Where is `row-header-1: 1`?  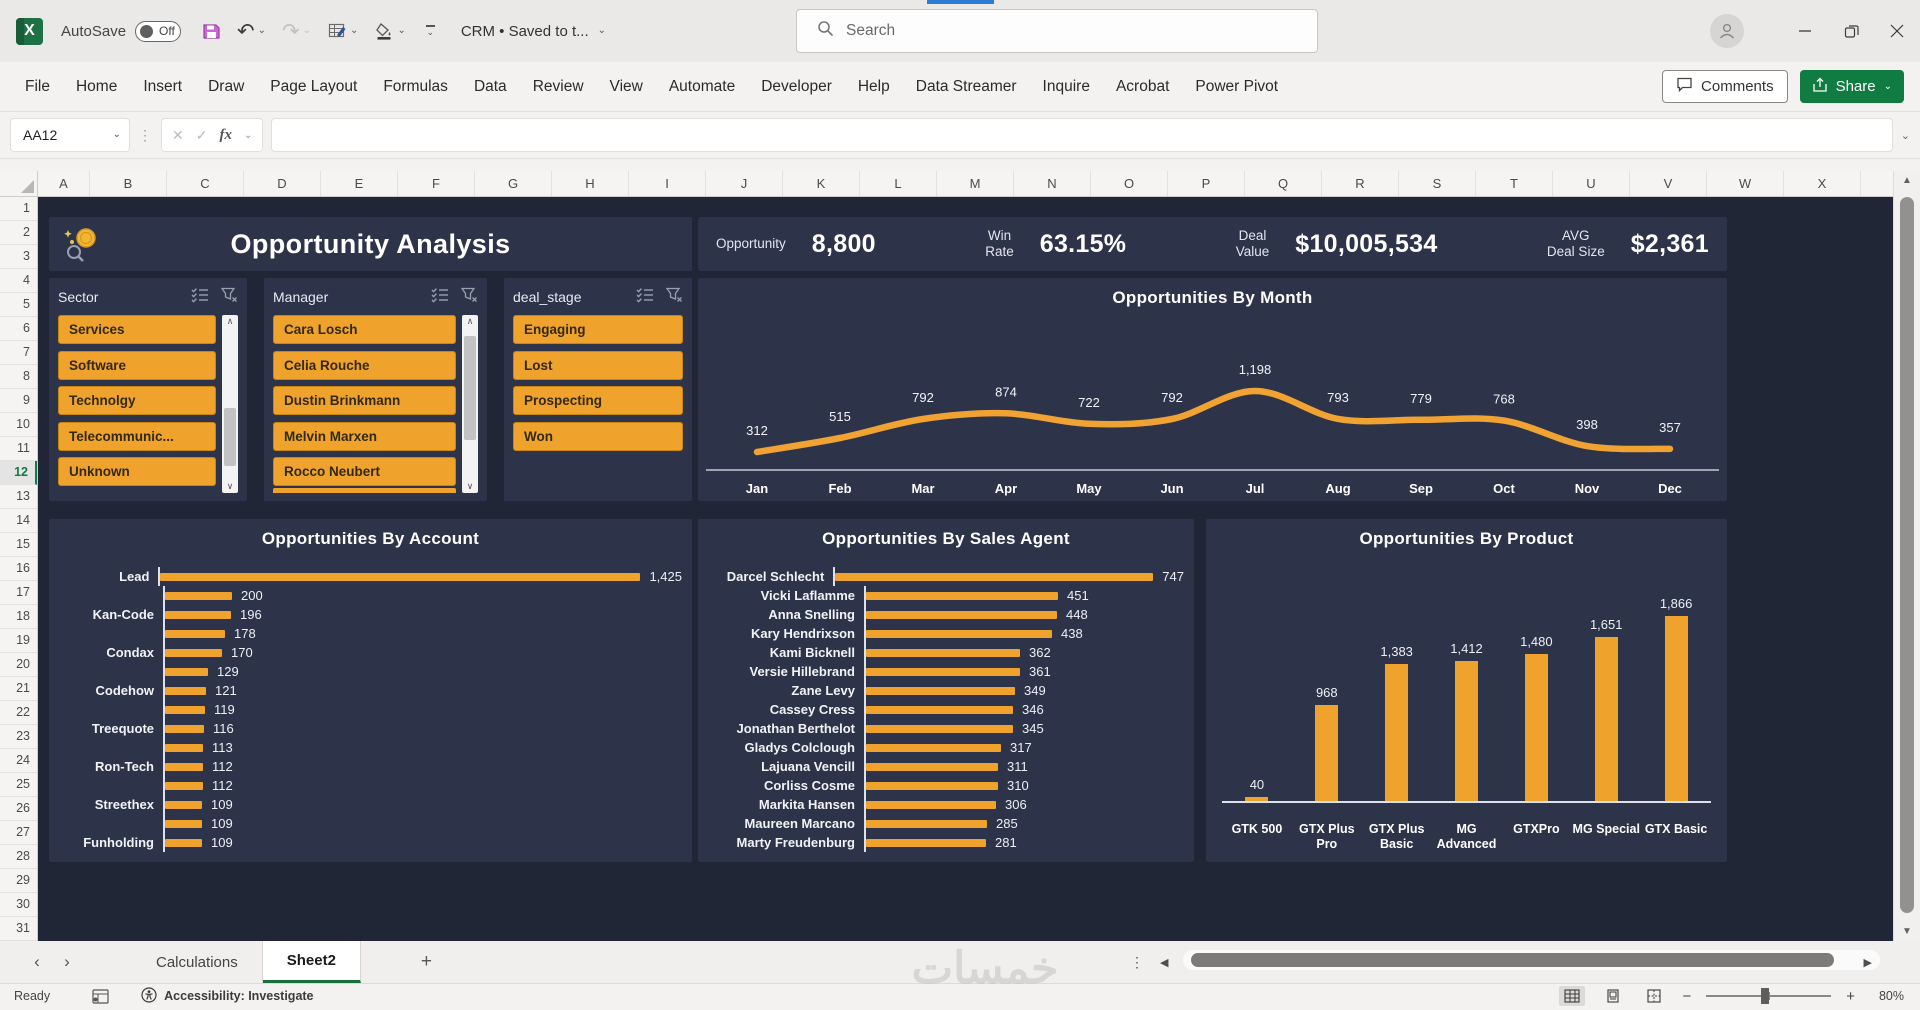 row-header-1: 1 is located at coordinates (18, 209).